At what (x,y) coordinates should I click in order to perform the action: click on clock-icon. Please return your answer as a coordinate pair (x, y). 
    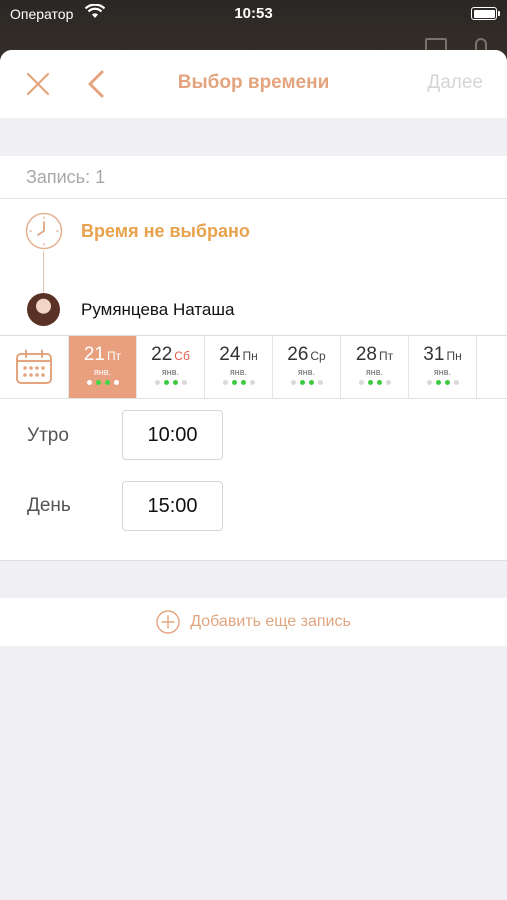
    Looking at the image, I should click on (44, 231).